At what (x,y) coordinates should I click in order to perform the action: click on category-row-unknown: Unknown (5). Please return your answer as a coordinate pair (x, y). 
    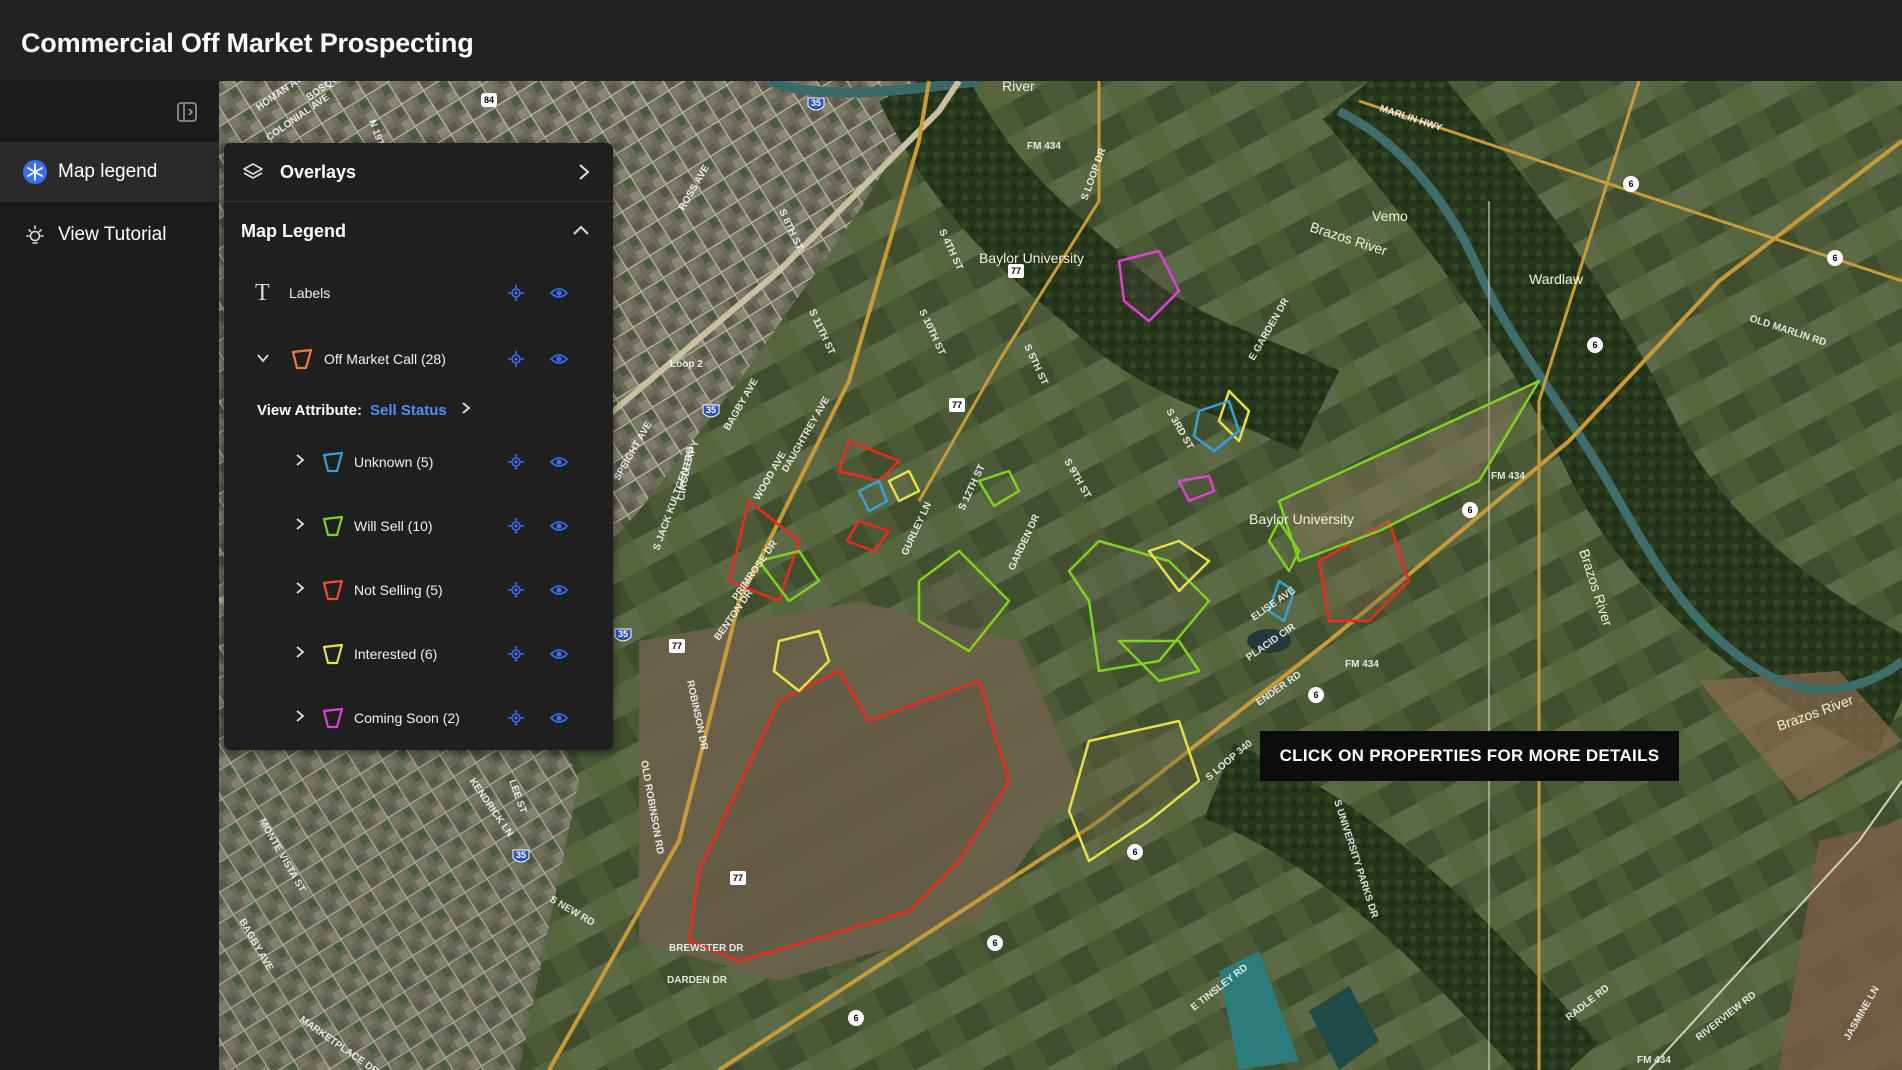
    Looking at the image, I should click on (418, 462).